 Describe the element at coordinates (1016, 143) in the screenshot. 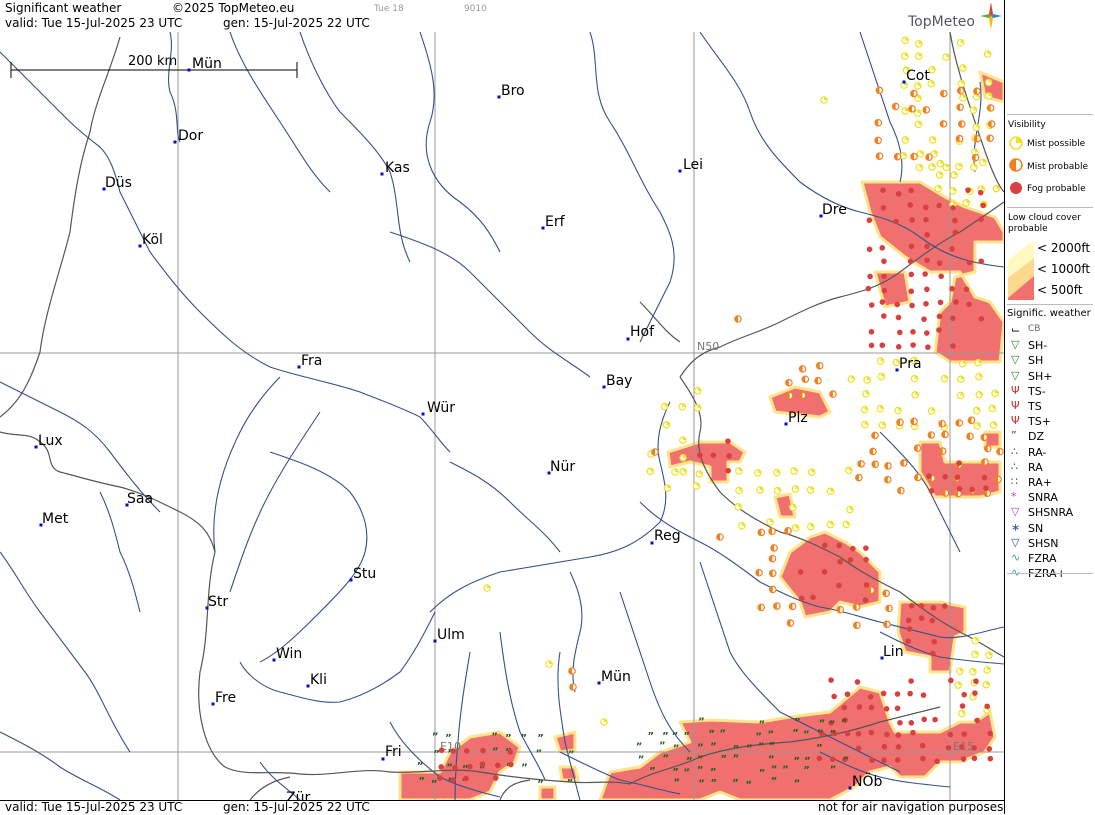

I see `mist-possible-icon` at that location.